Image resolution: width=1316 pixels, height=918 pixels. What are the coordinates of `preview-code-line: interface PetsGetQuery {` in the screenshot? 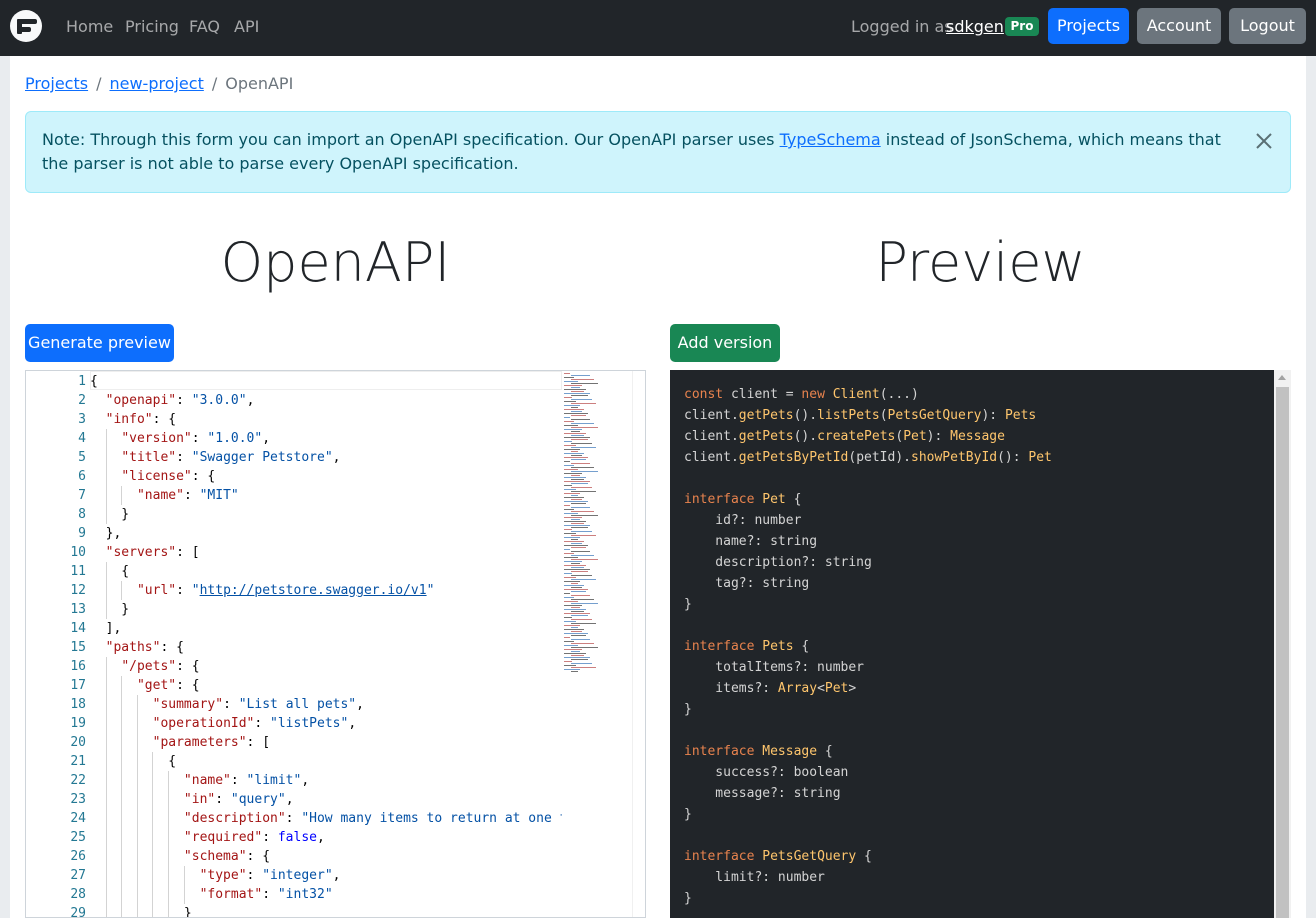 It's located at (778, 856).